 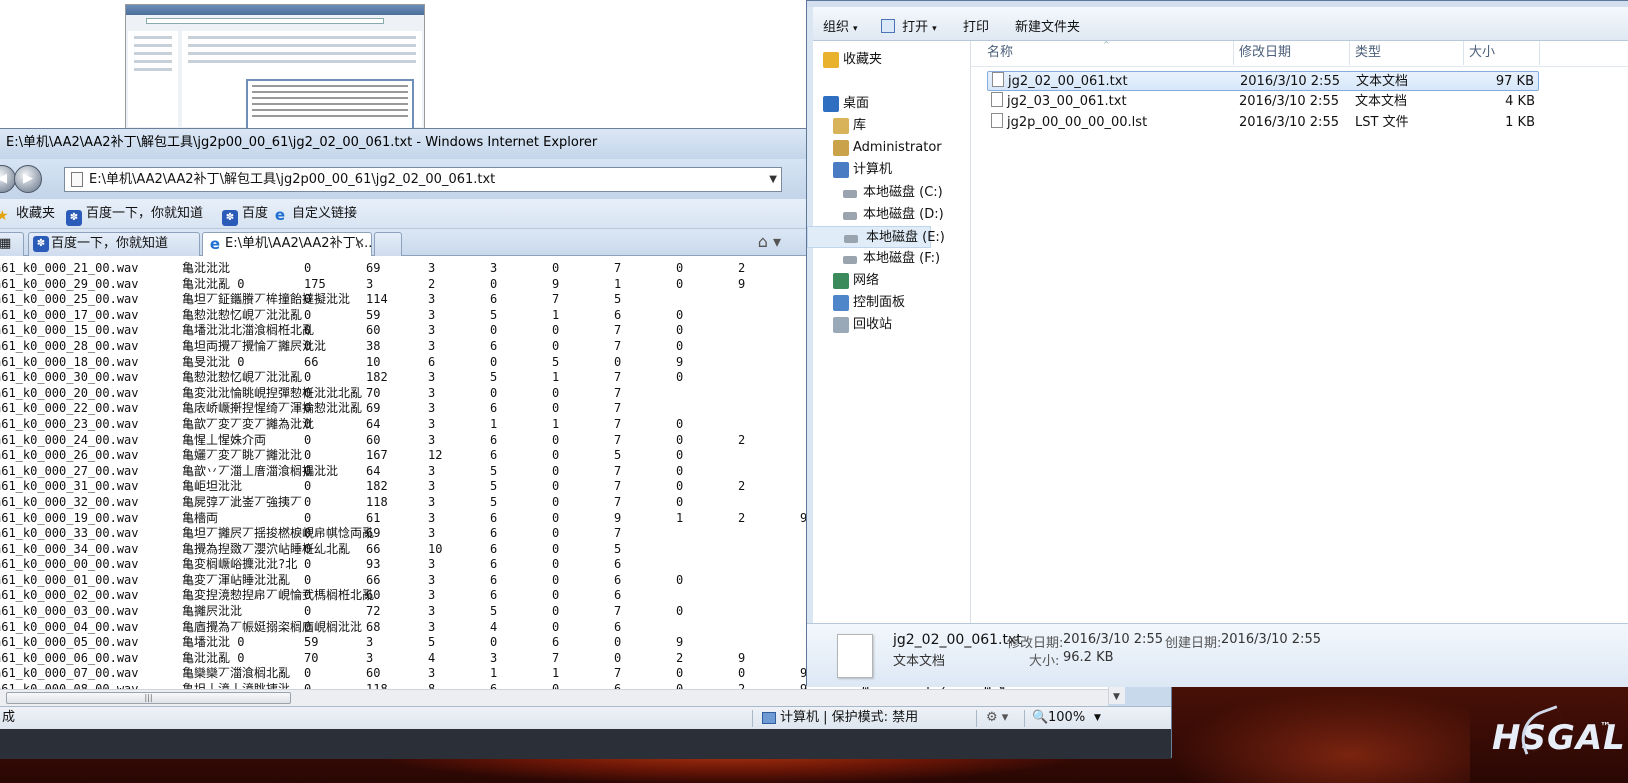 What do you see at coordinates (897, 147) in the screenshot?
I see `nav-label: Administrator` at bounding box center [897, 147].